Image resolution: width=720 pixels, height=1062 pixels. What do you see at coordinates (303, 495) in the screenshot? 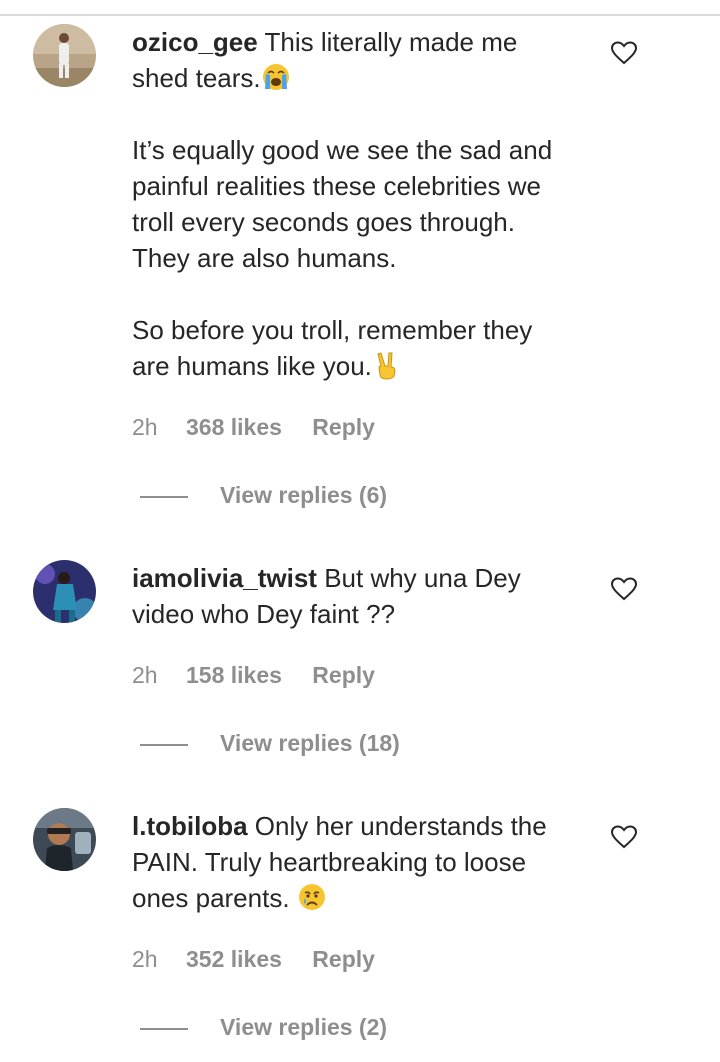
I see `view-replies-button: View replies (6)` at bounding box center [303, 495].